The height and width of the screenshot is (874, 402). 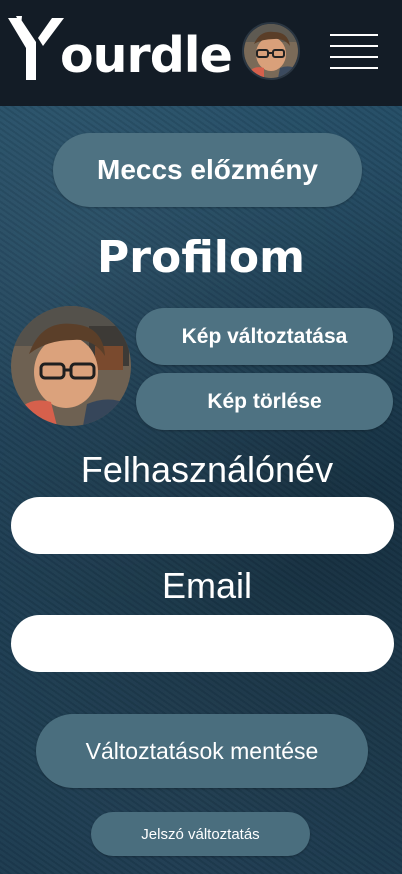 I want to click on change-password-button: Jelszó változtatás, so click(x=200, y=834).